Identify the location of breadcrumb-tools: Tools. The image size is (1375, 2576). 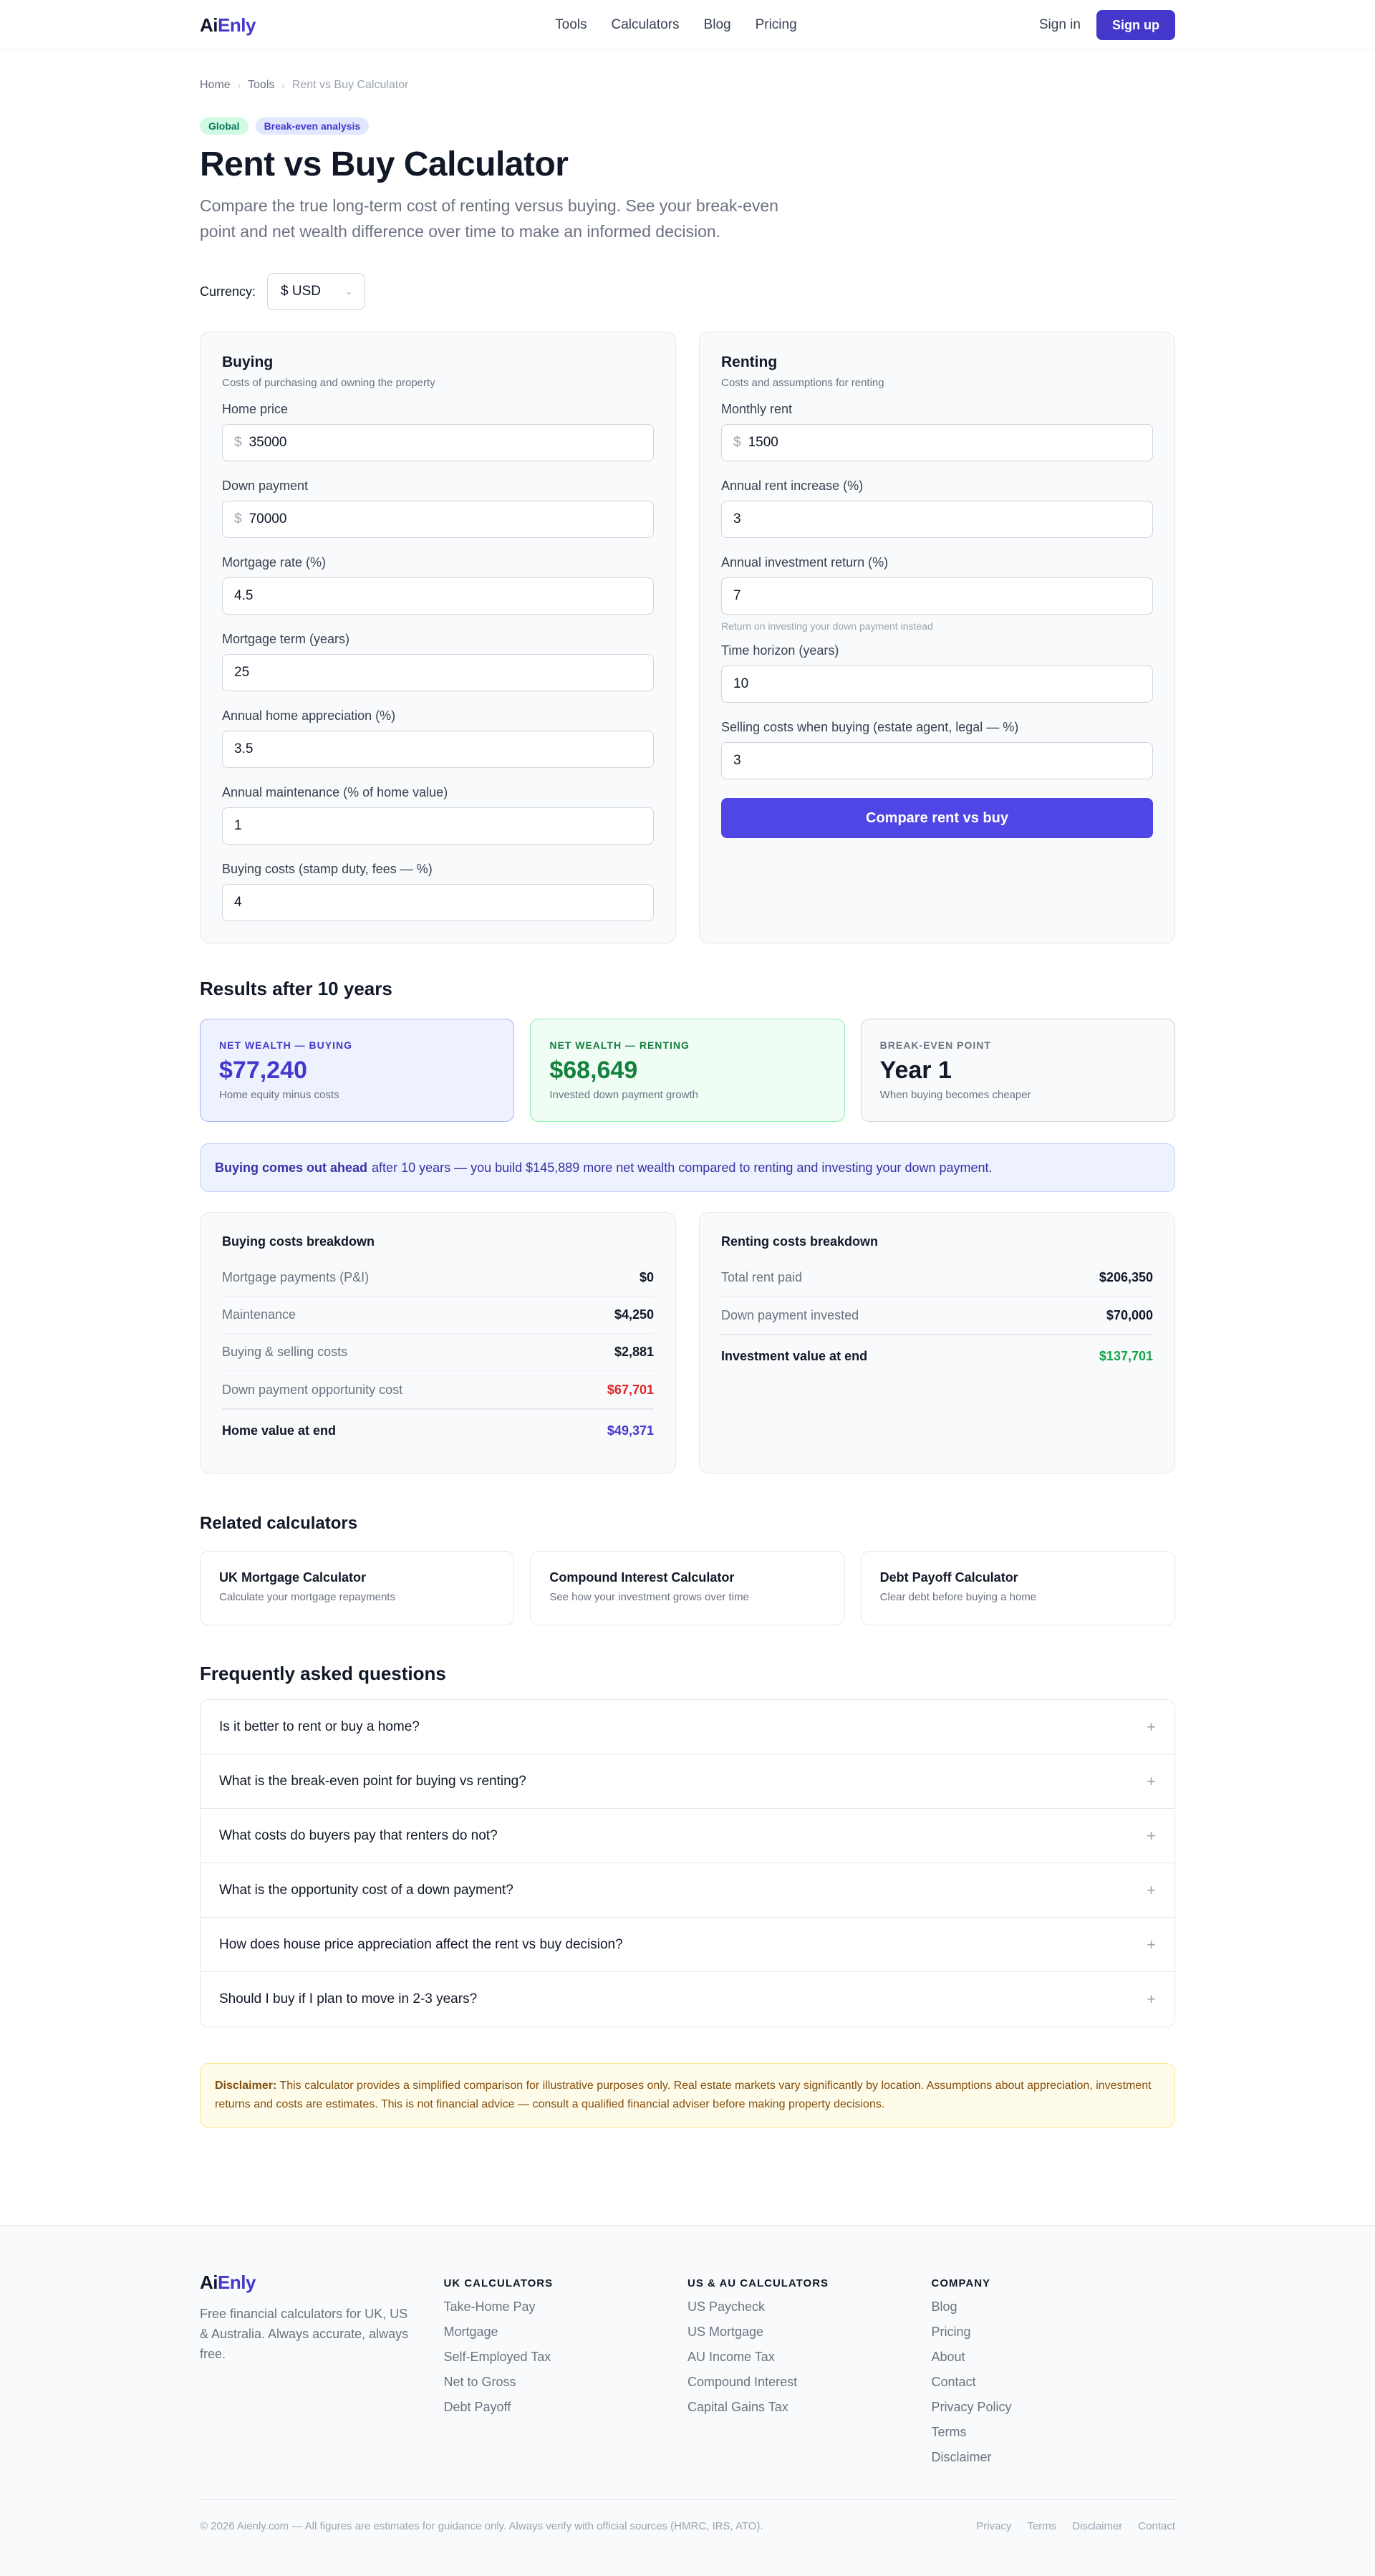
(261, 85).